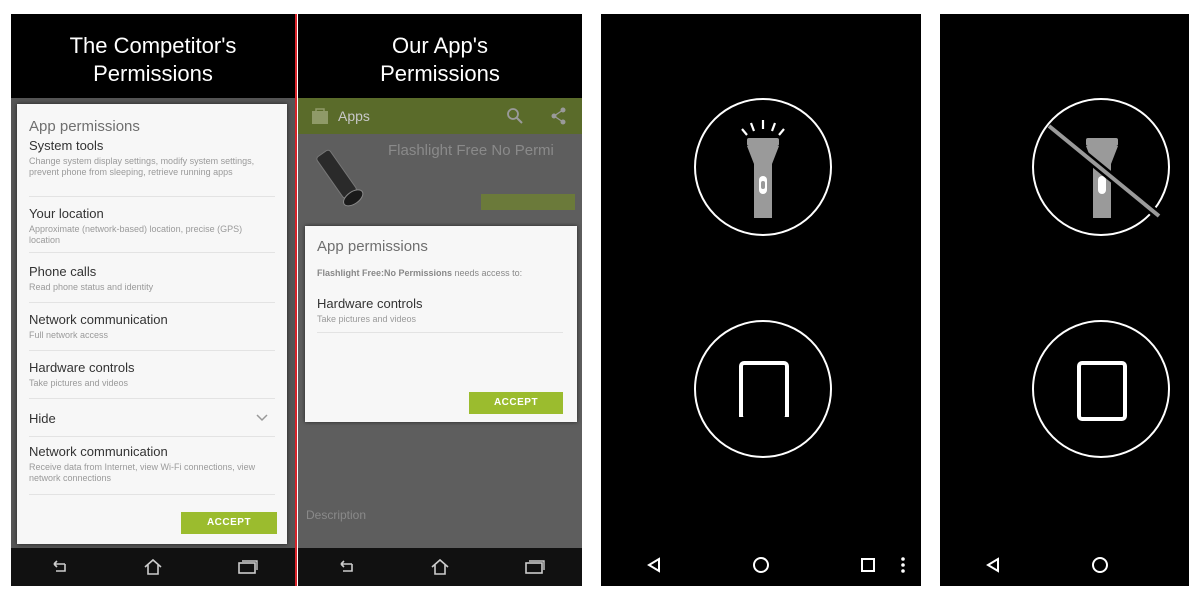  I want to click on competitor-heading: The Competitor's Permissions, so click(153, 60).